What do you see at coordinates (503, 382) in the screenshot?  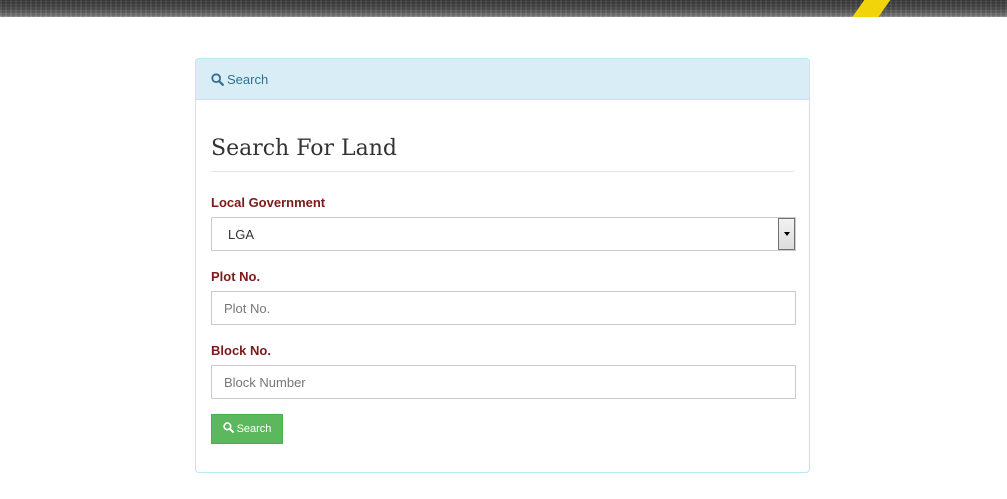 I see `block-number-input` at bounding box center [503, 382].